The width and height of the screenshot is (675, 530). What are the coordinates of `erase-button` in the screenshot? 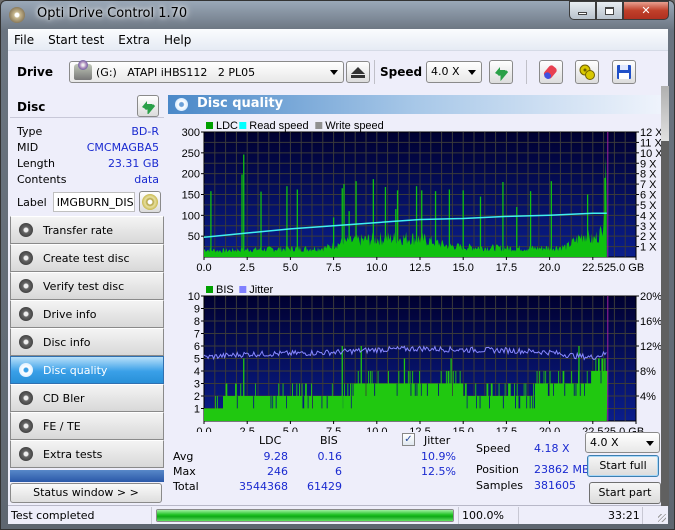 It's located at (551, 72).